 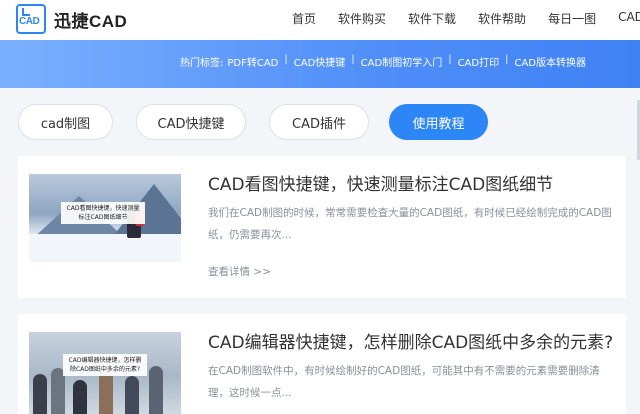 I want to click on tag-cad-print: CAD打印, so click(x=479, y=61).